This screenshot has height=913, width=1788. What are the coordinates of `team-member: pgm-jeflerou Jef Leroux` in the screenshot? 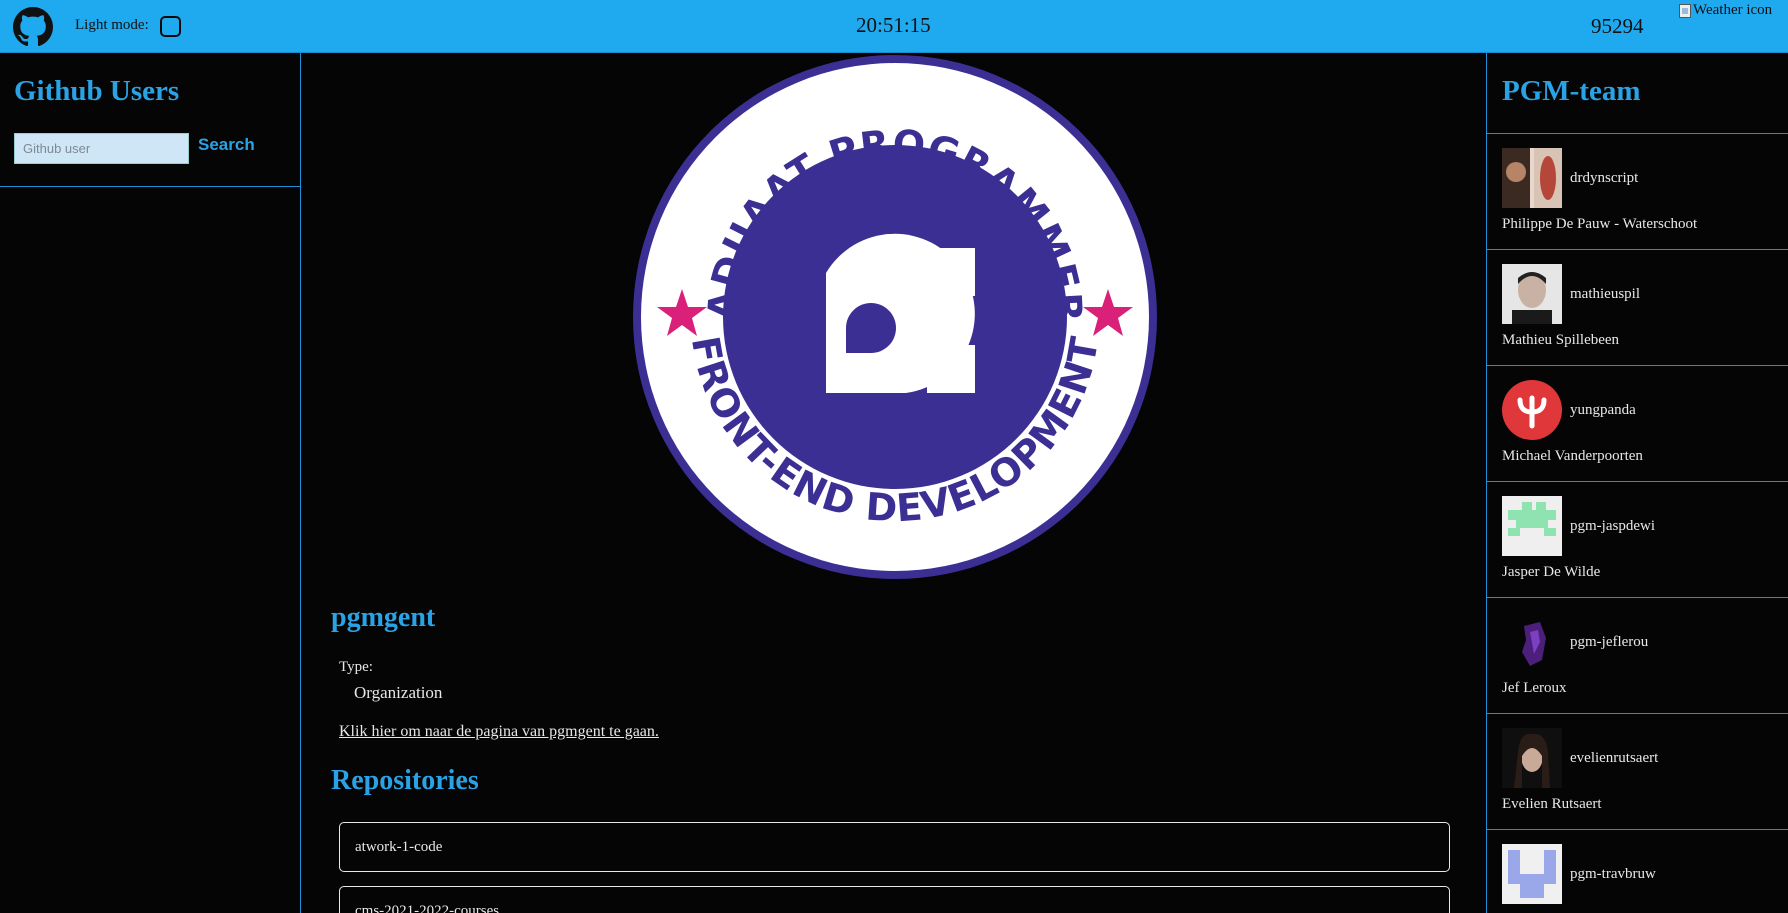 It's located at (1637, 656).